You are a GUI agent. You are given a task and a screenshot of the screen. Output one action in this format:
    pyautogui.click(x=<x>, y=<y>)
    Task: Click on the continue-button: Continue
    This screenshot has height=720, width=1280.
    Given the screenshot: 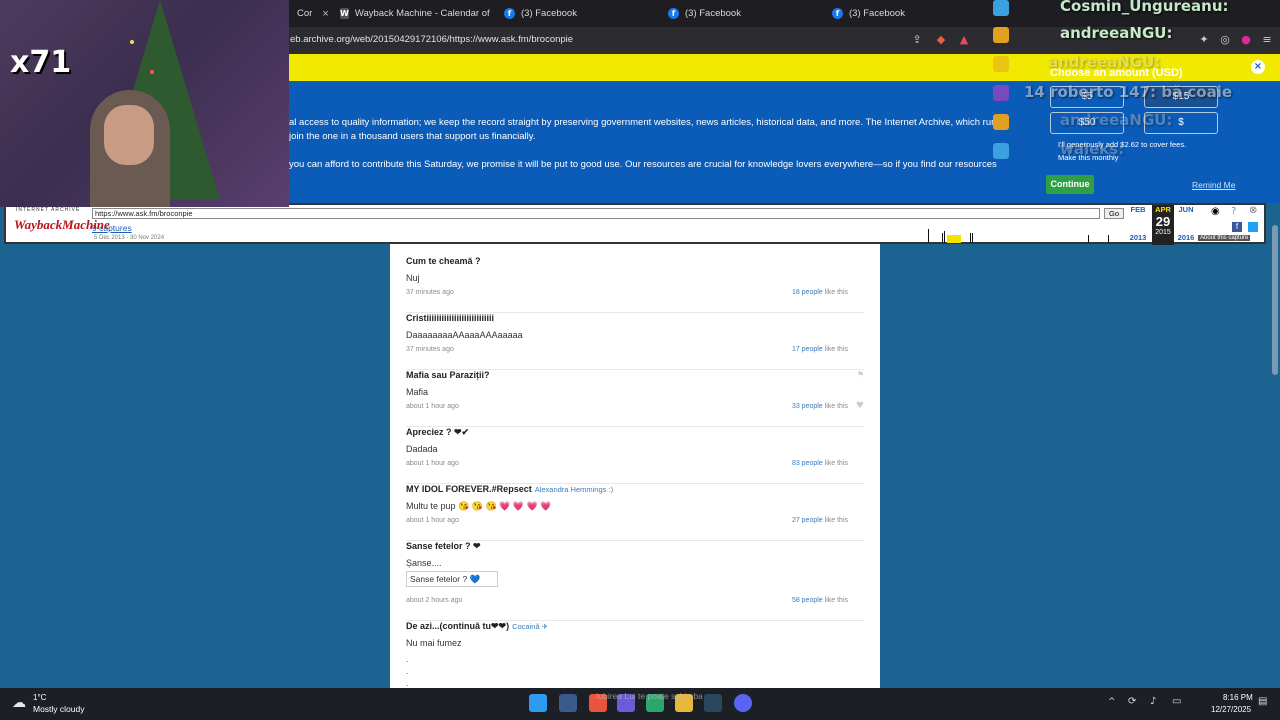 What is the action you would take?
    pyautogui.click(x=1070, y=184)
    